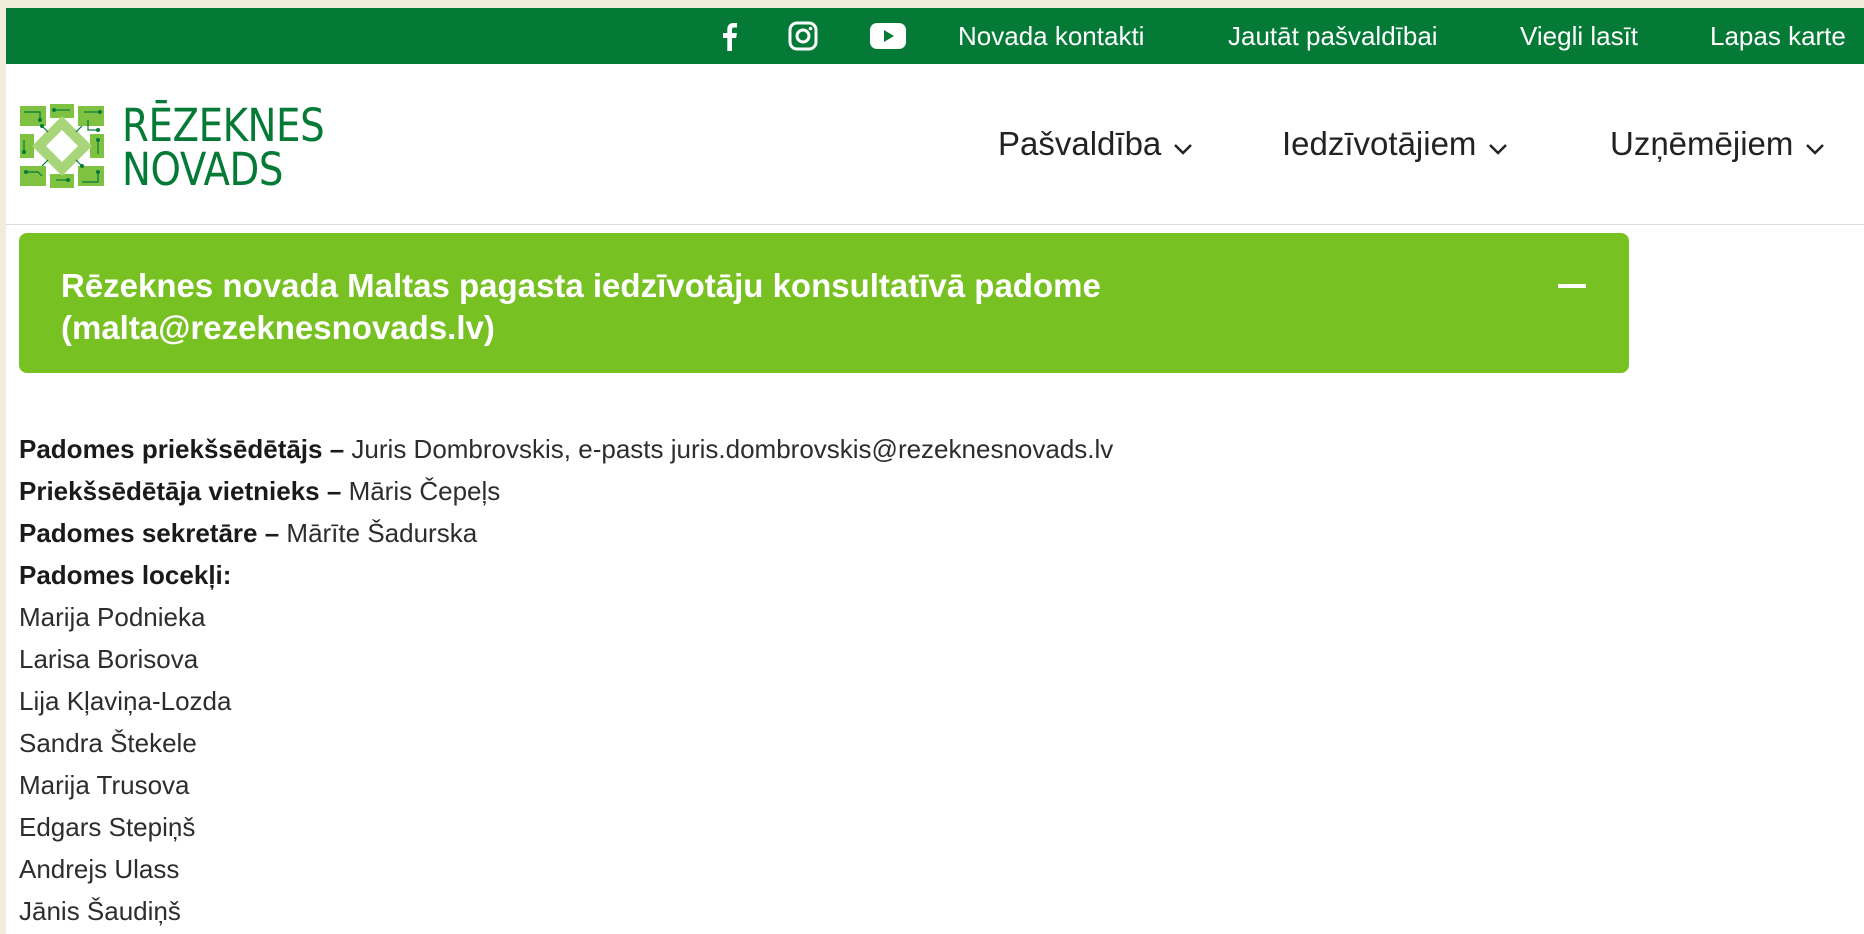  Describe the element at coordinates (1051, 36) in the screenshot. I see `toplink-novada-kontakti: Novada kontakti` at that location.